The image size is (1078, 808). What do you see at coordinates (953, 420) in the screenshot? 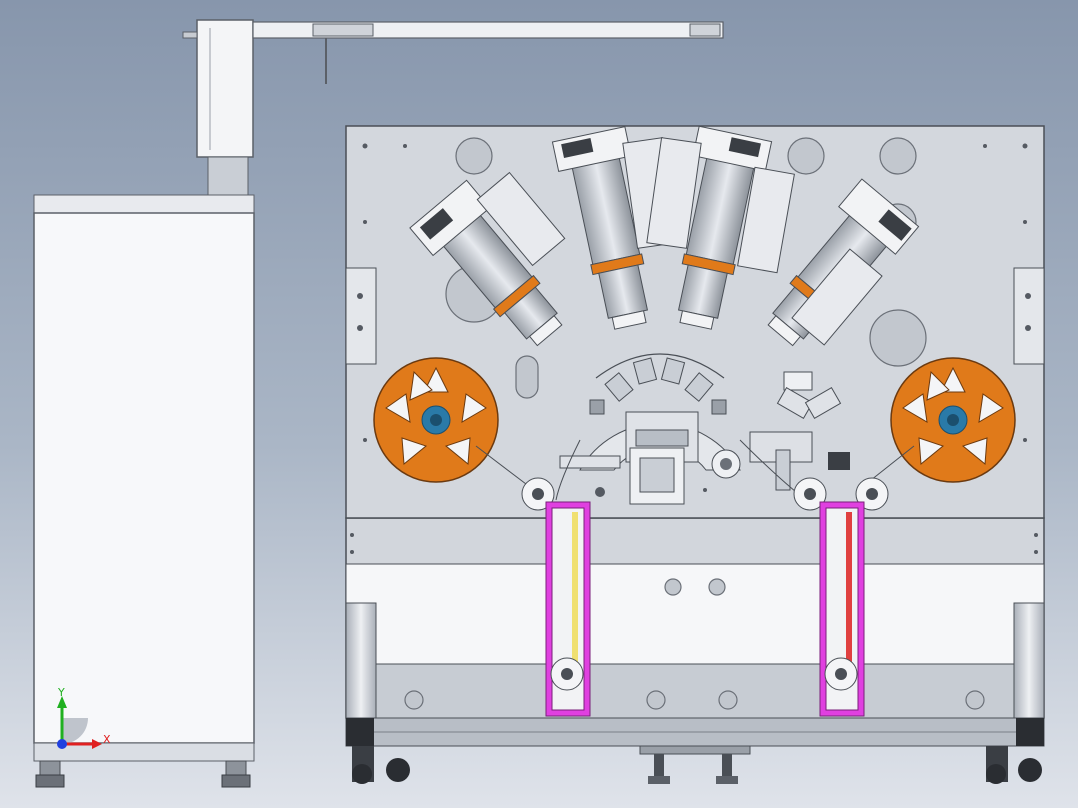
I see `rewind-reel` at bounding box center [953, 420].